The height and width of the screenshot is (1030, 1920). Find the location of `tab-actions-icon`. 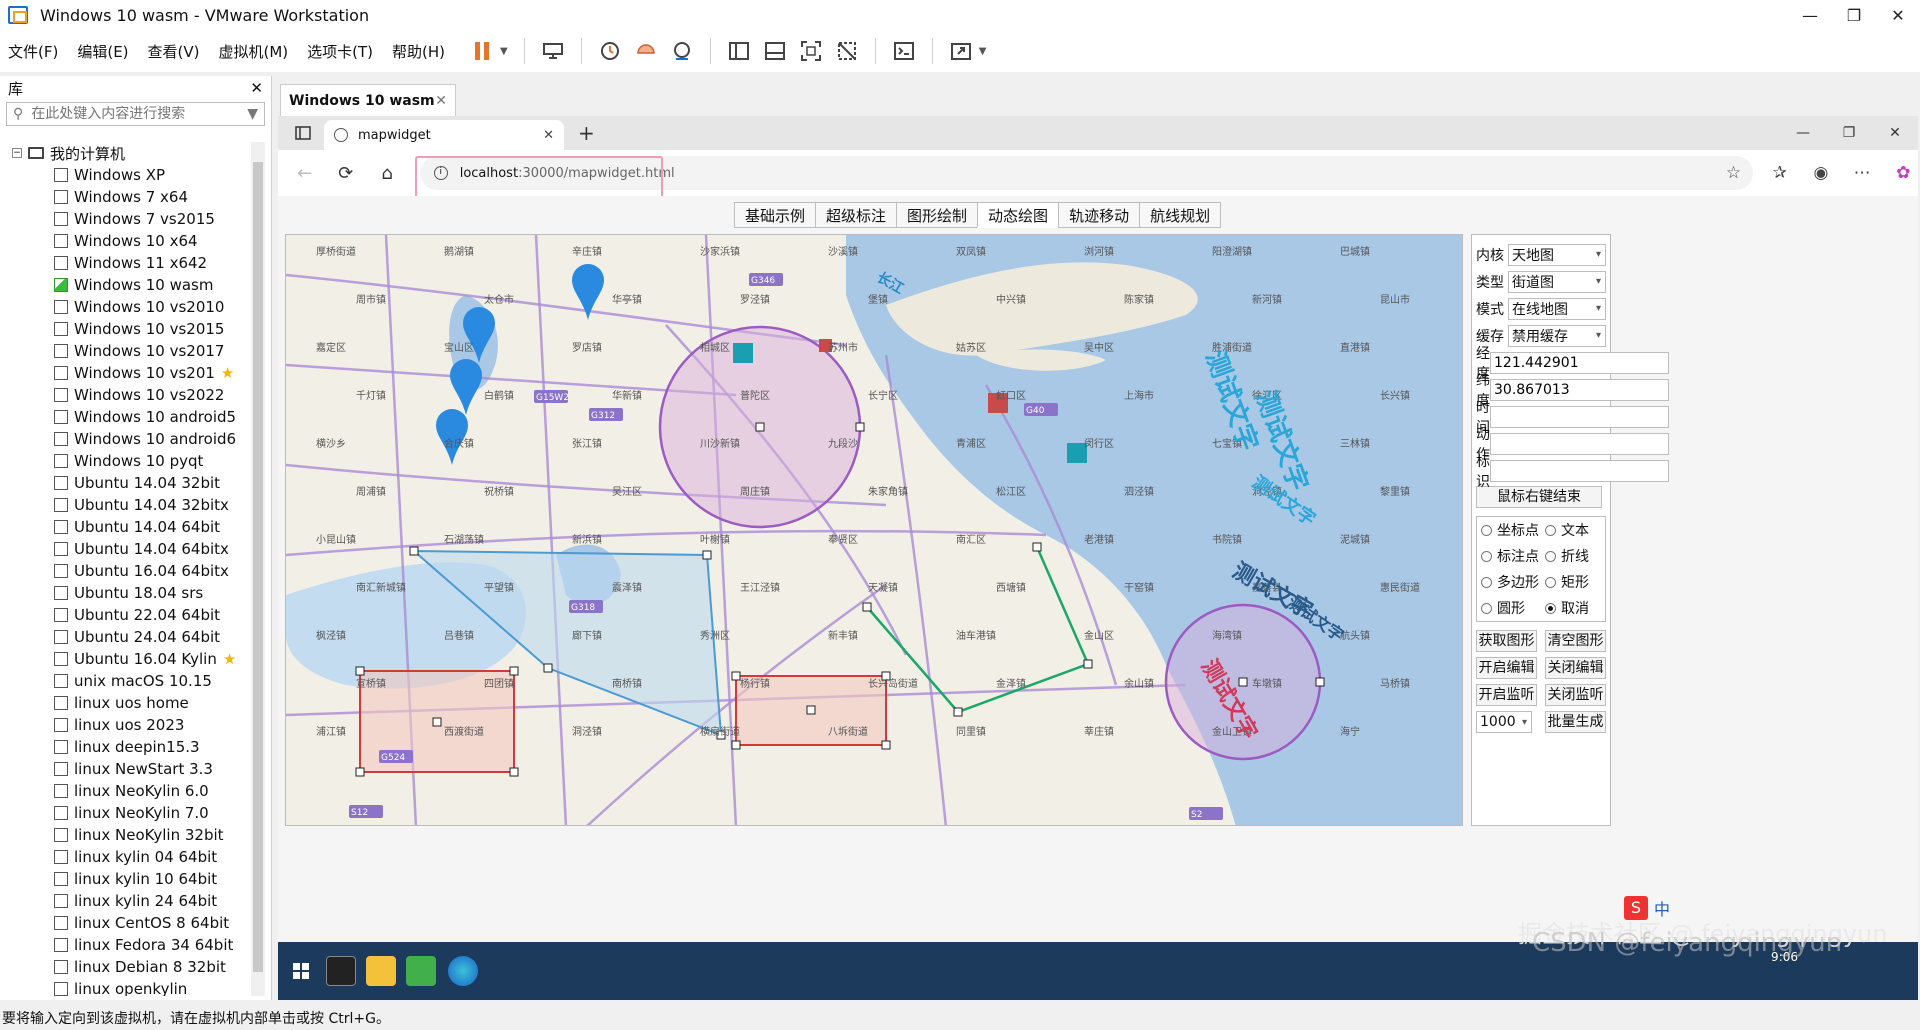

tab-actions-icon is located at coordinates (303, 133).